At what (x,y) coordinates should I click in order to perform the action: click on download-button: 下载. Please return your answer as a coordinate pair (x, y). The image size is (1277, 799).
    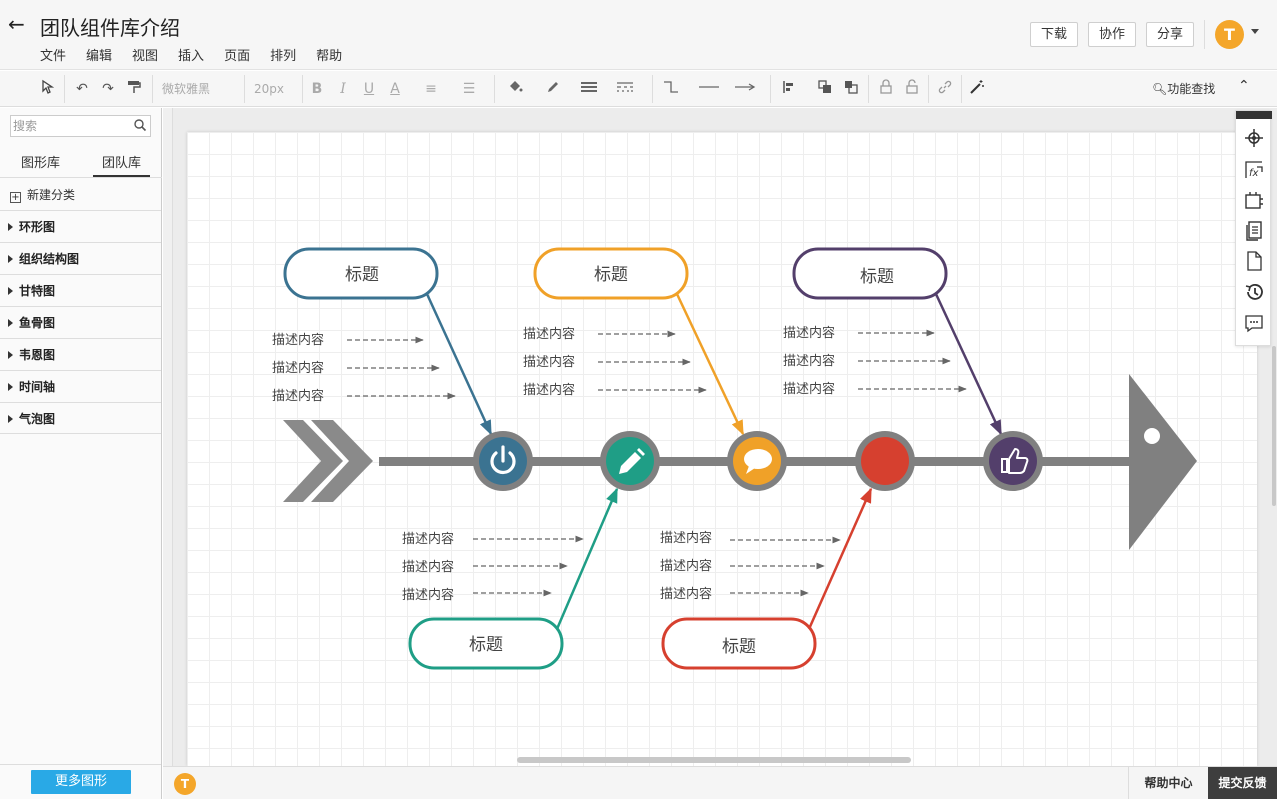
    Looking at the image, I should click on (1054, 34).